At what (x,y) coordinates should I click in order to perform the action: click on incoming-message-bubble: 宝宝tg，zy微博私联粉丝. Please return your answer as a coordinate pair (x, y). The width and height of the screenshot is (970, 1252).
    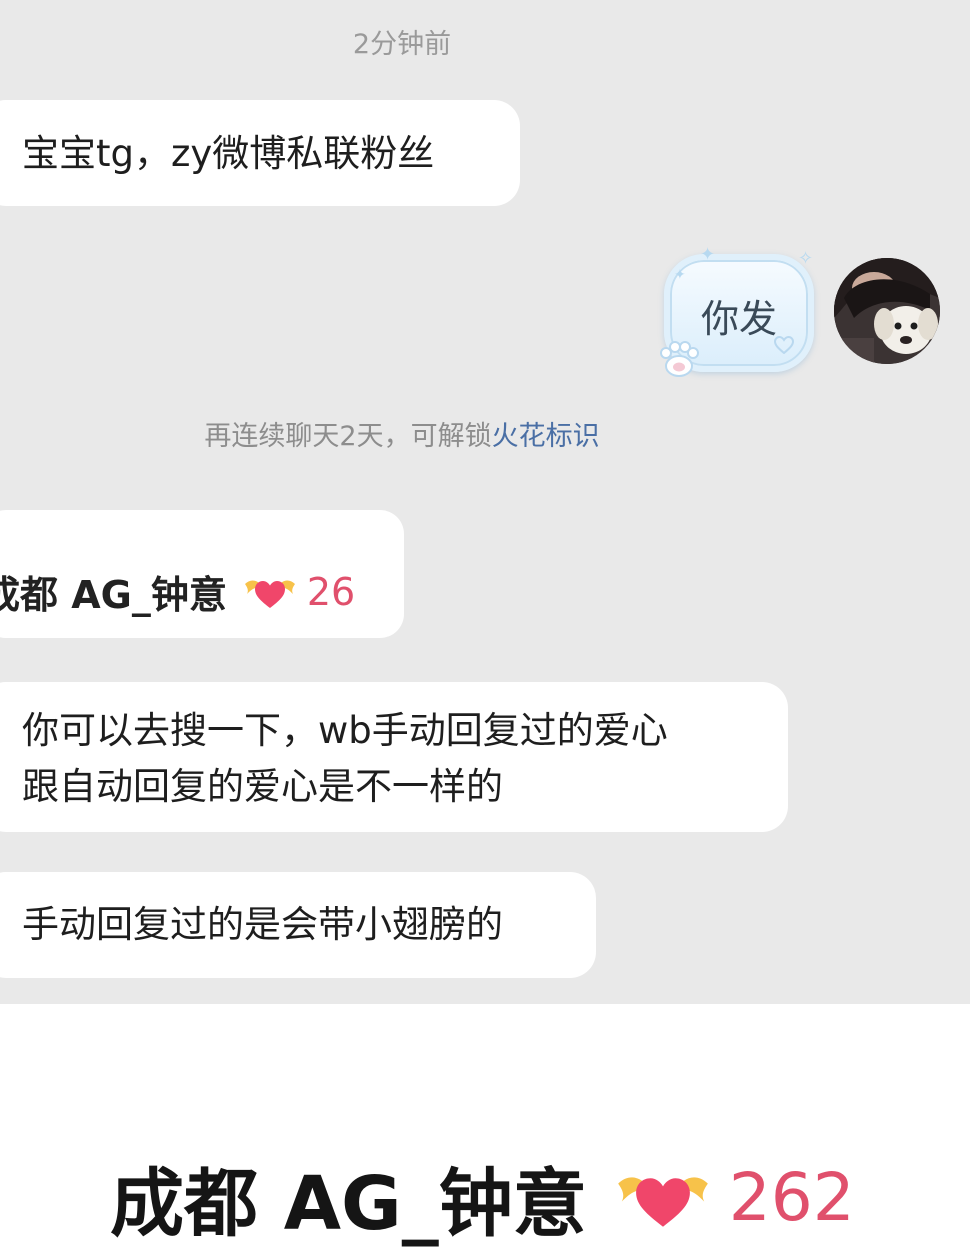
    Looking at the image, I should click on (260, 153).